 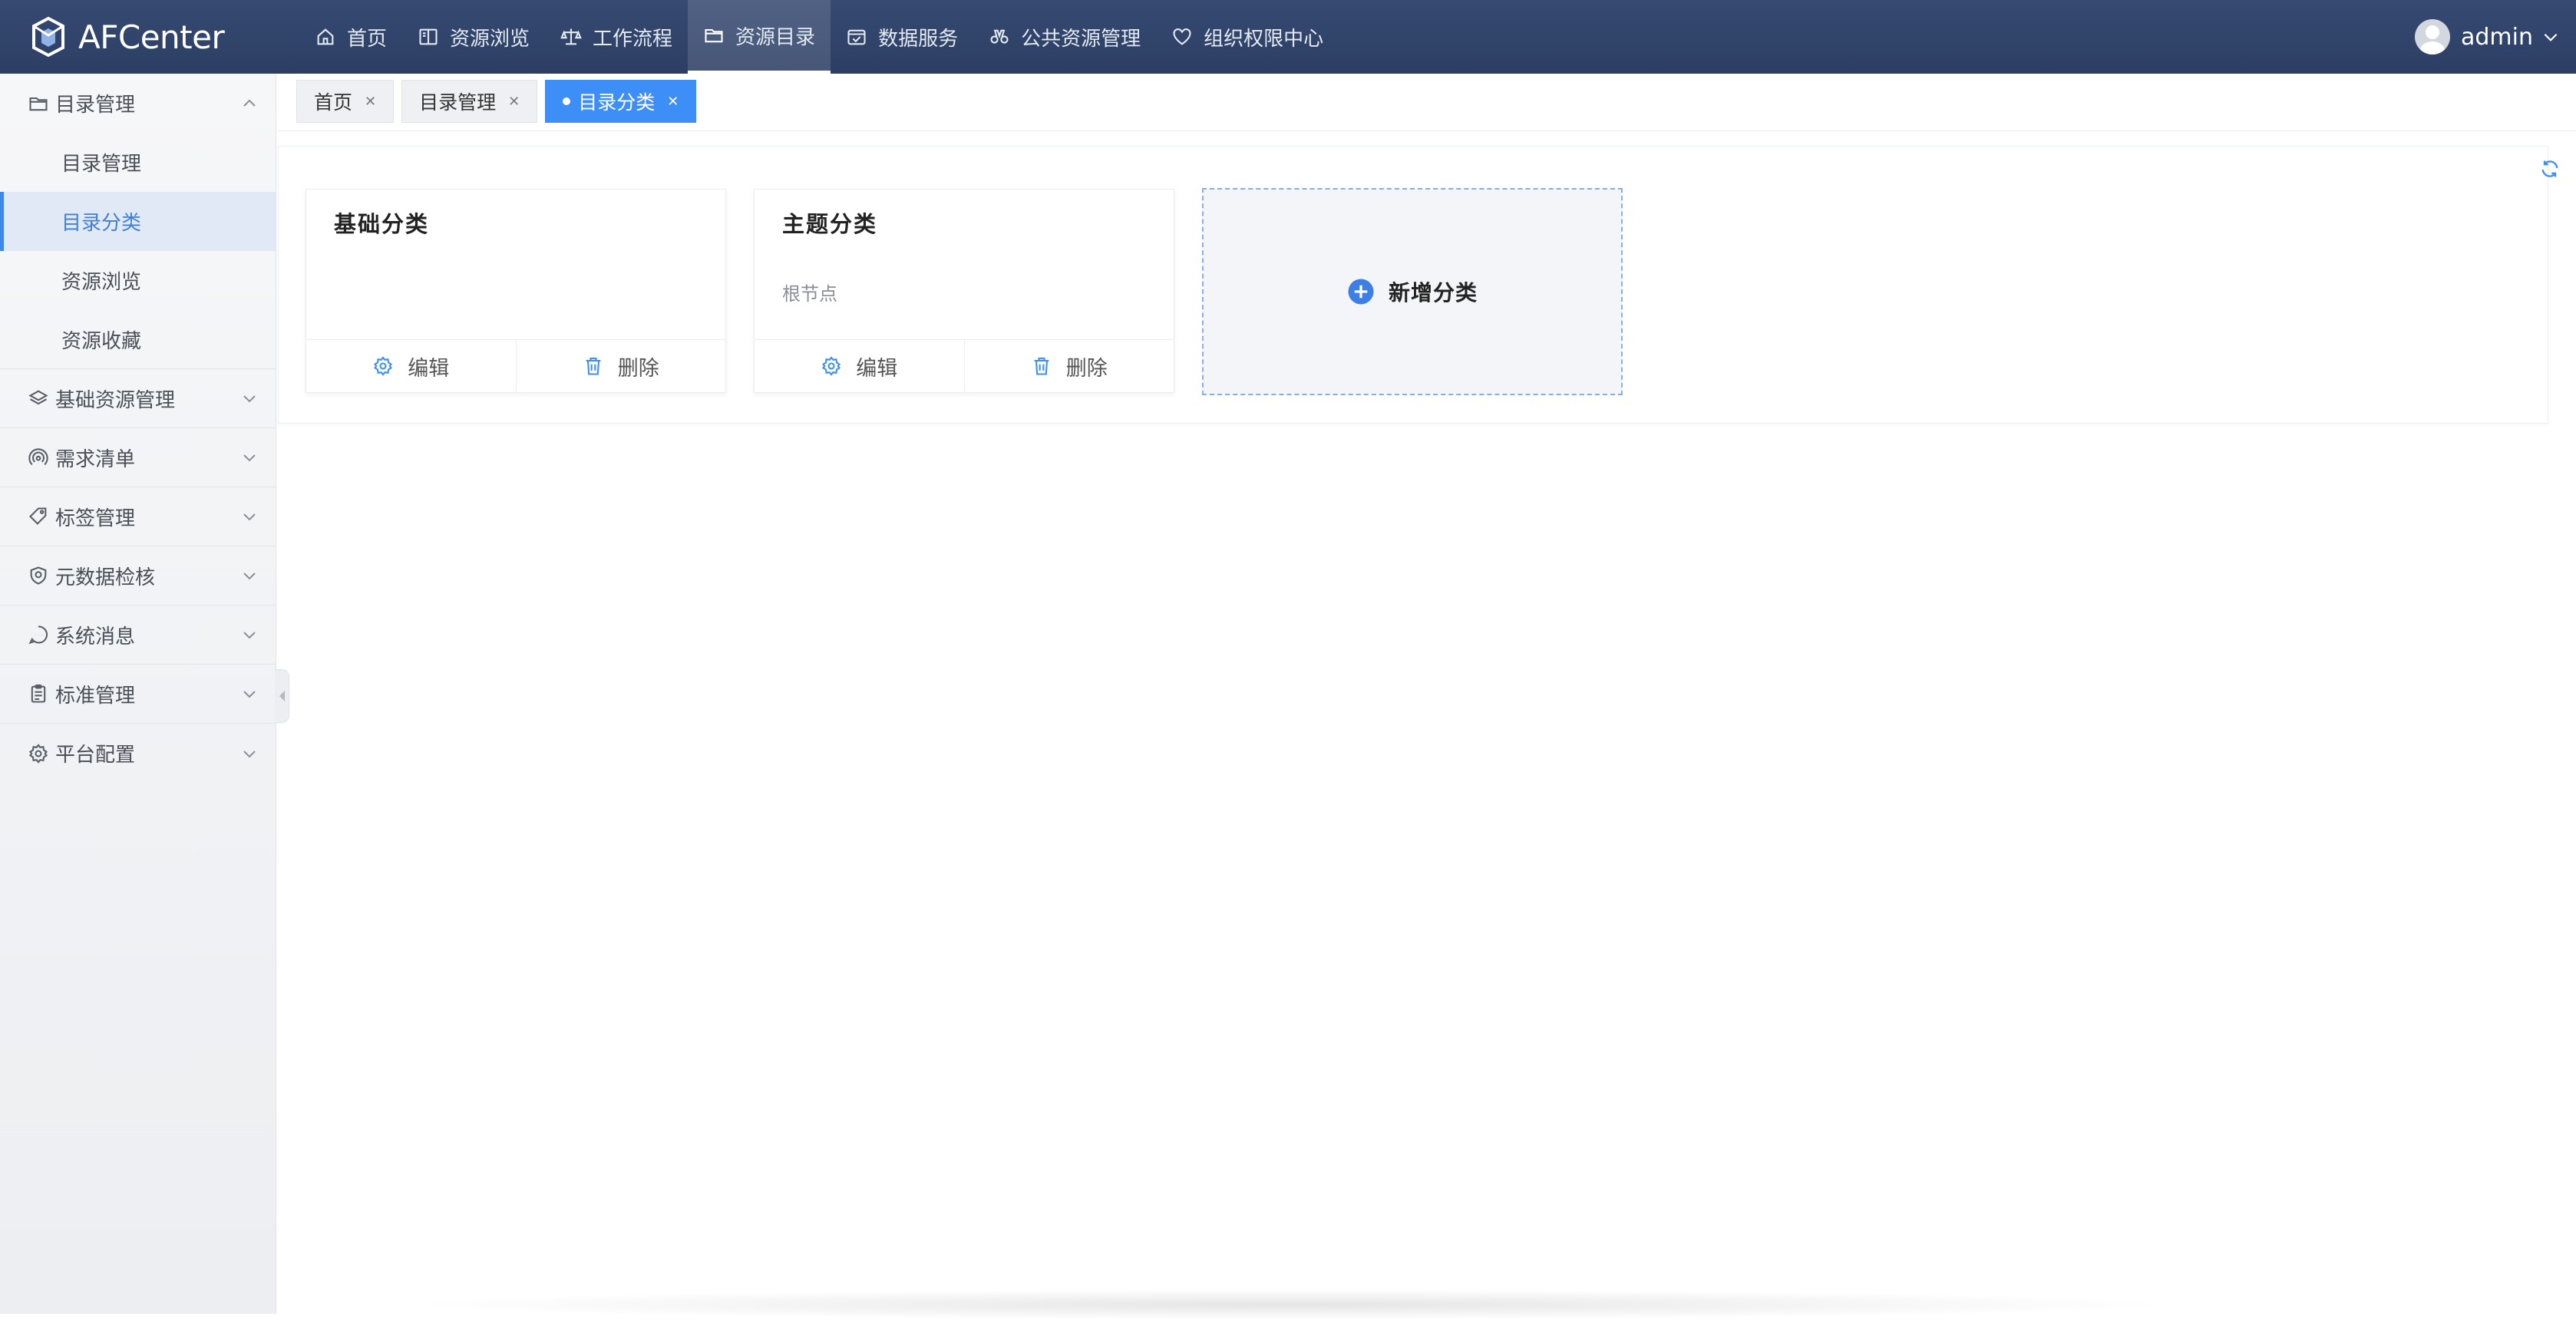 What do you see at coordinates (138, 457) in the screenshot?
I see `menu-title-requirements: 需求清单` at bounding box center [138, 457].